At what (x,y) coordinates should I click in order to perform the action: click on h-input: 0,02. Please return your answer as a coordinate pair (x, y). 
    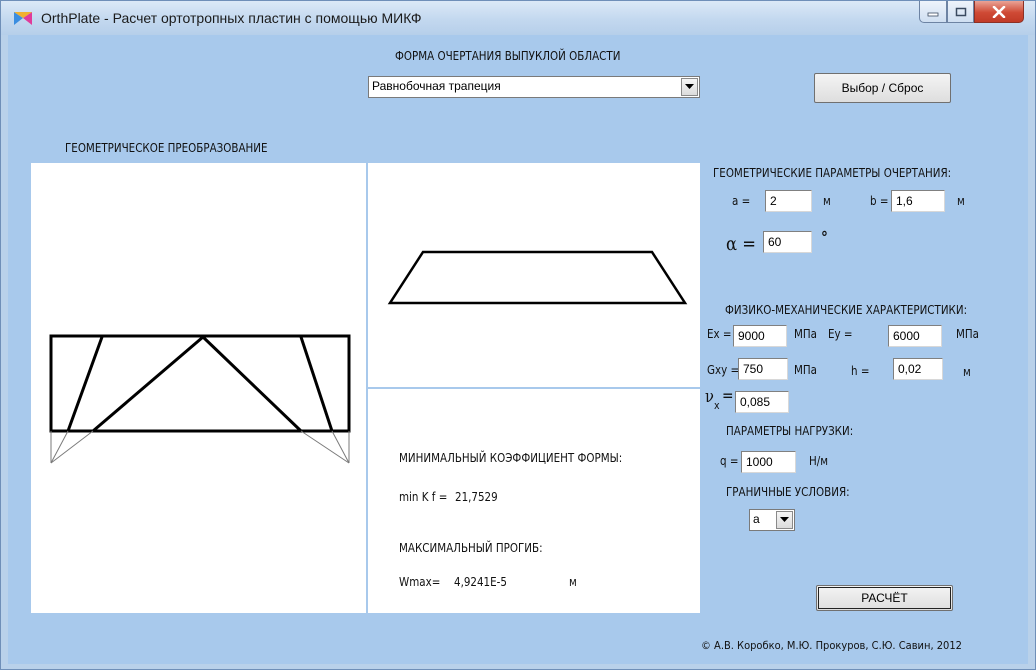
    Looking at the image, I should click on (918, 369).